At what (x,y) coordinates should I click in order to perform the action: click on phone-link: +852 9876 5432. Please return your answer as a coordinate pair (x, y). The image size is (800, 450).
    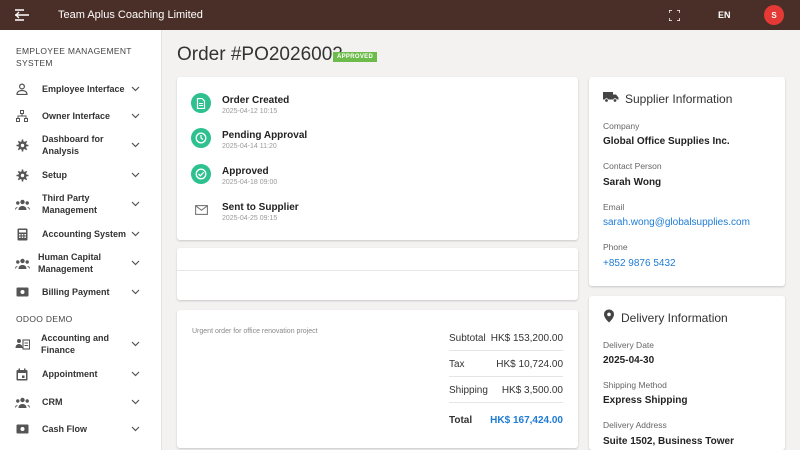
    Looking at the image, I should click on (639, 263).